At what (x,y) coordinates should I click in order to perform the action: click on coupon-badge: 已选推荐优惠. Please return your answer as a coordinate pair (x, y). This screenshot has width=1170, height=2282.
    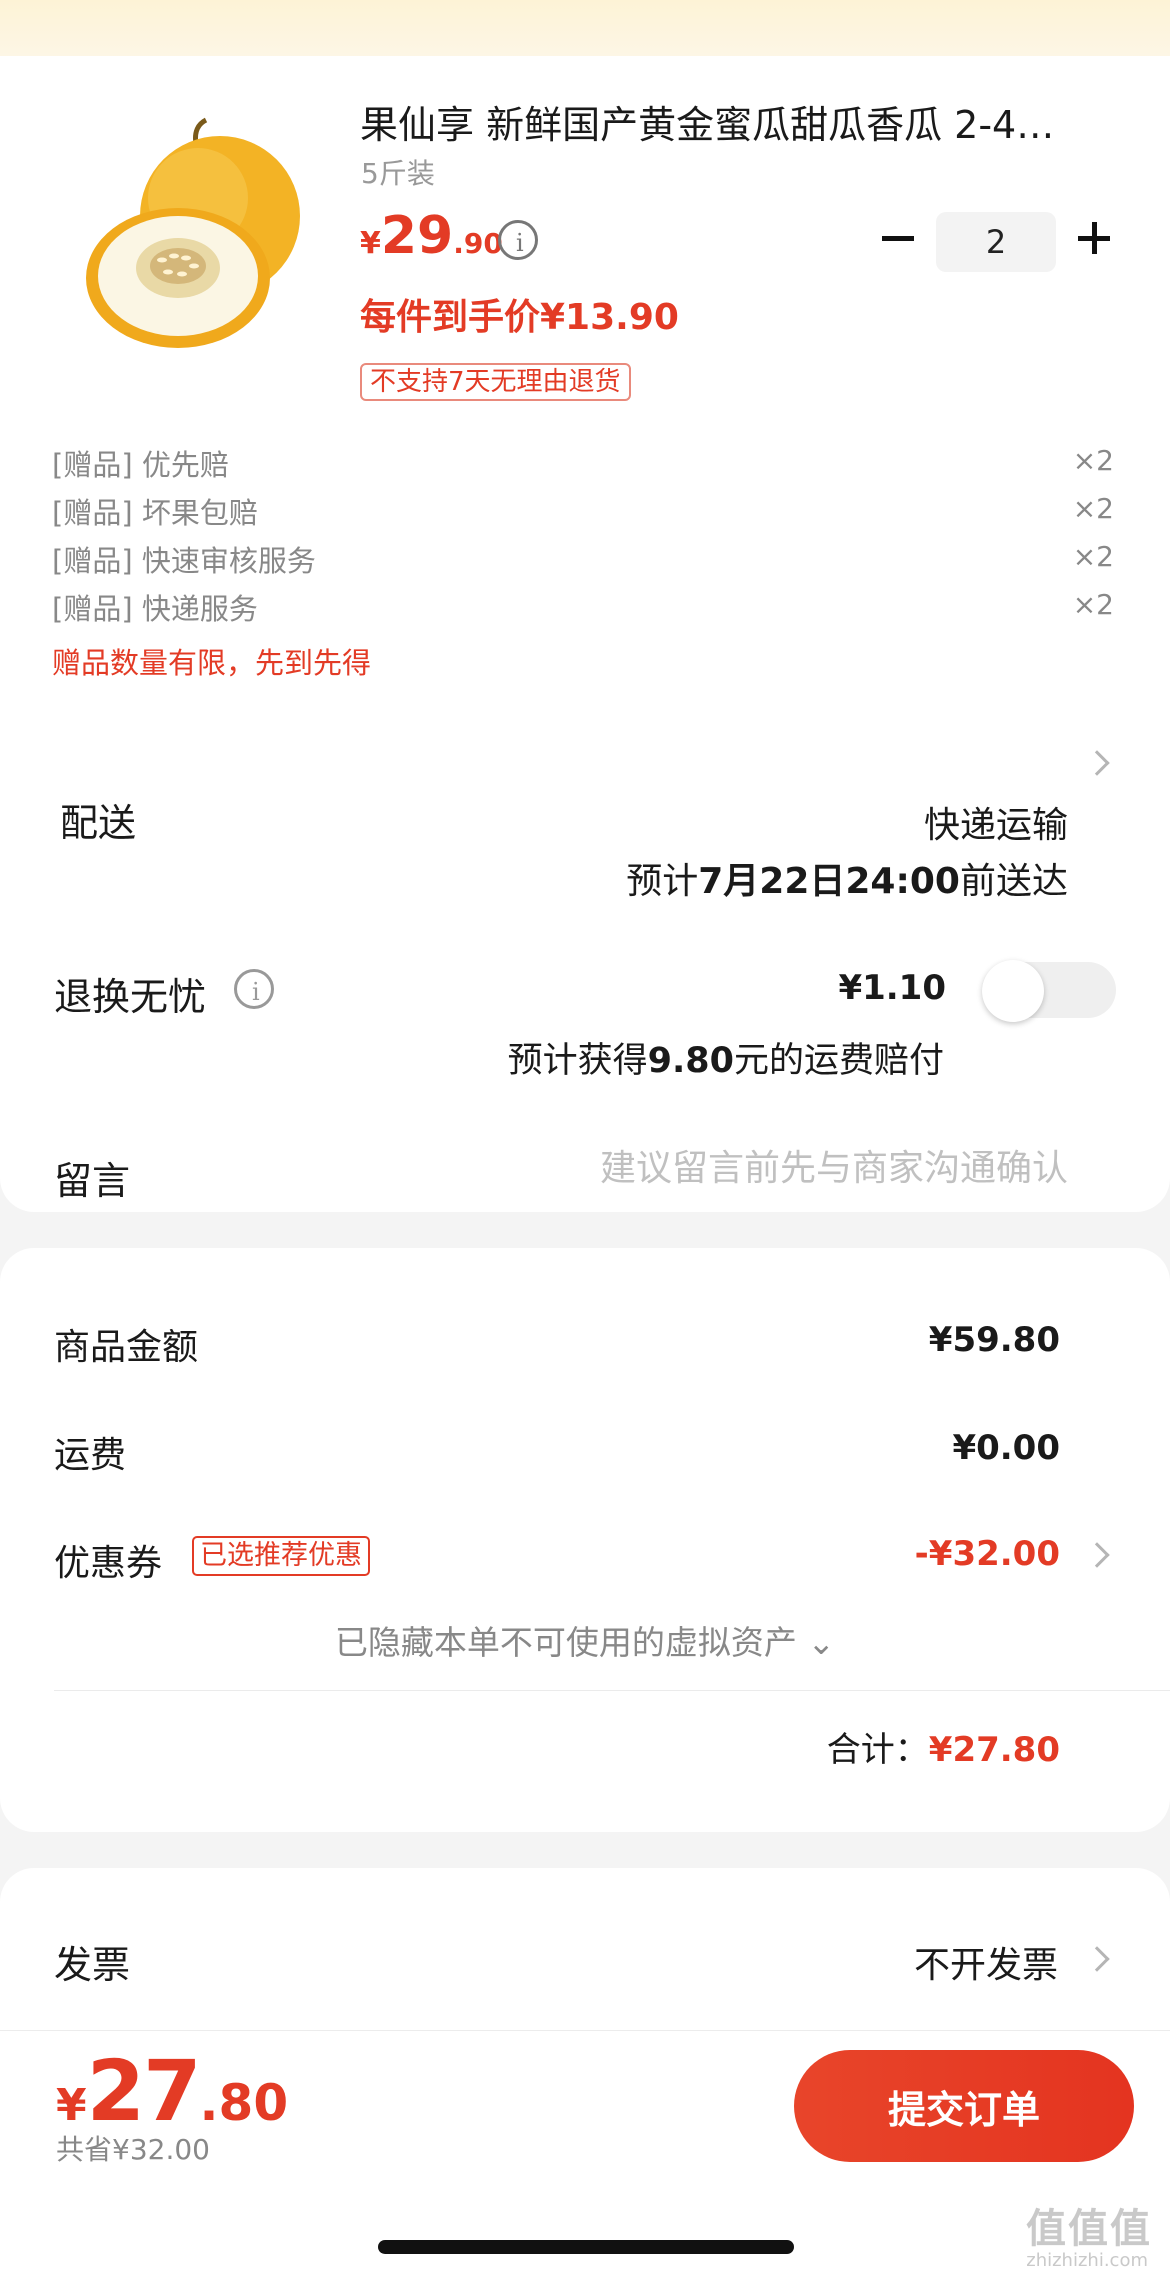
    Looking at the image, I should click on (281, 1556).